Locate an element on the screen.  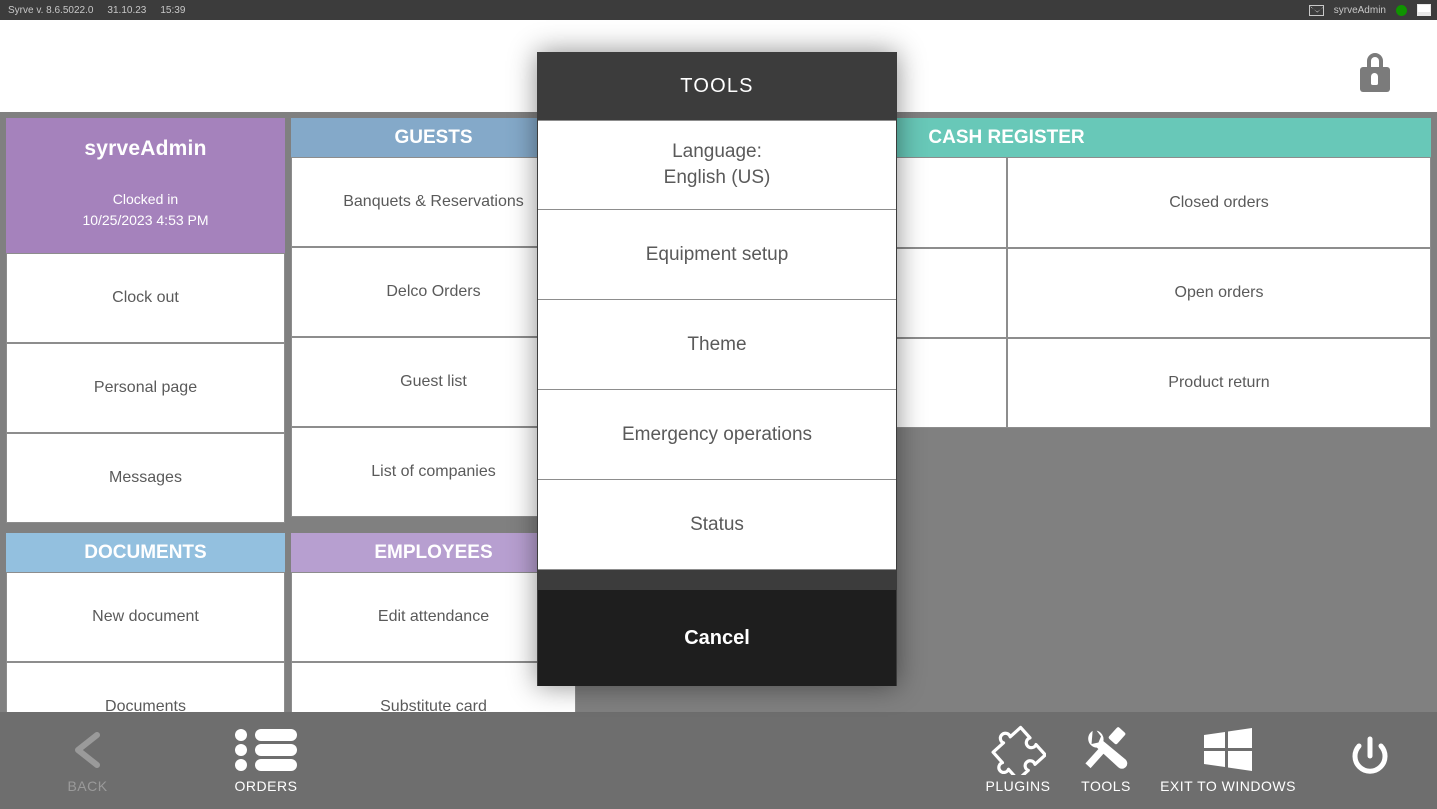
tools-icon is located at coordinates (1106, 750).